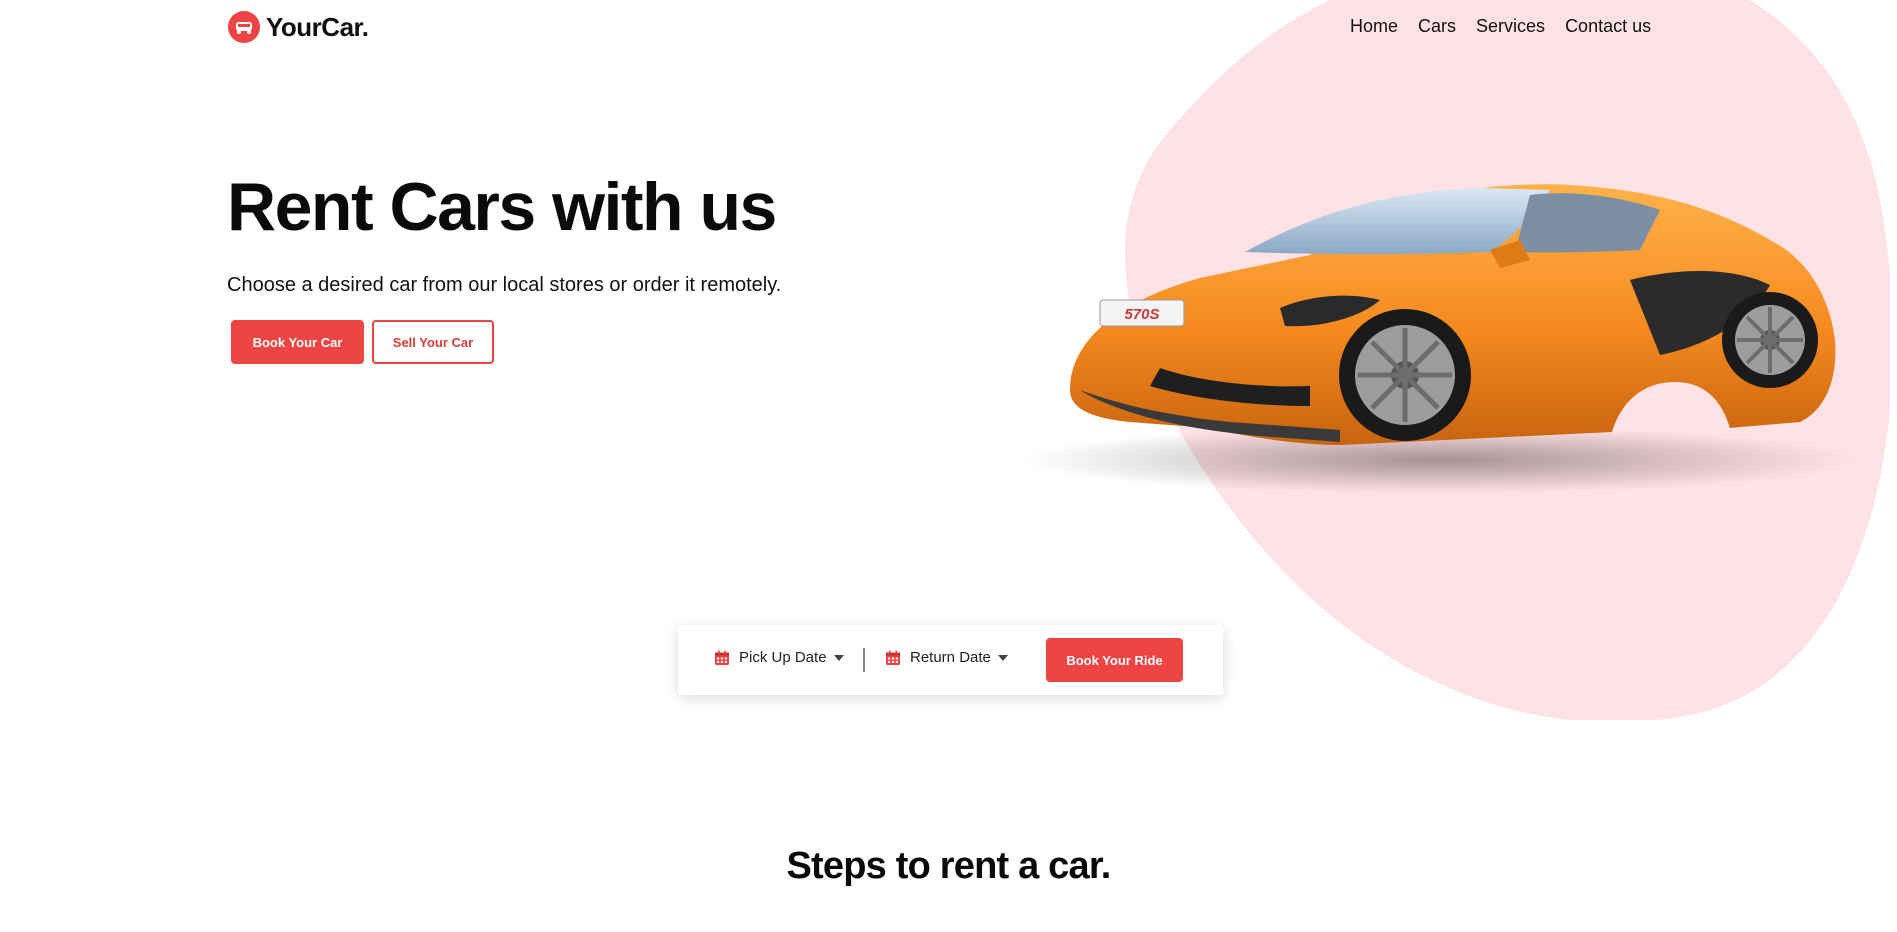  I want to click on booking-divider, so click(864, 660).